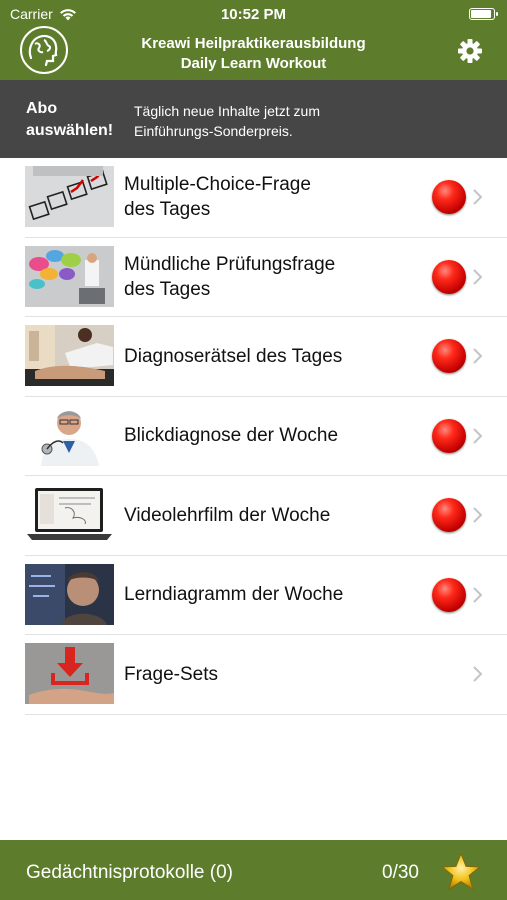 The height and width of the screenshot is (900, 507). What do you see at coordinates (69, 196) in the screenshot?
I see `checkbox-ballot-image` at bounding box center [69, 196].